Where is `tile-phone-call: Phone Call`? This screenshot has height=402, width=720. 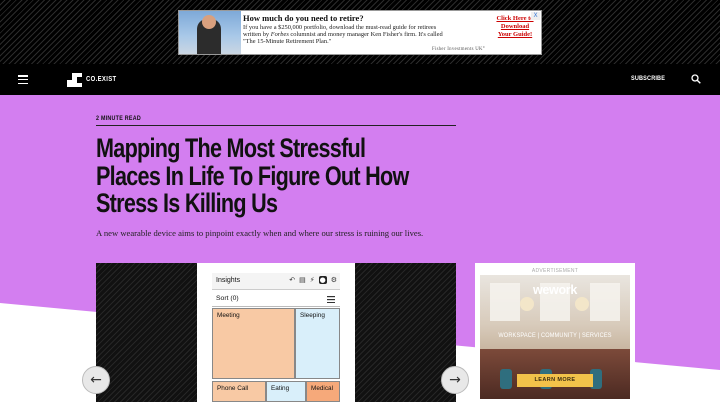 tile-phone-call: Phone Call is located at coordinates (239, 391).